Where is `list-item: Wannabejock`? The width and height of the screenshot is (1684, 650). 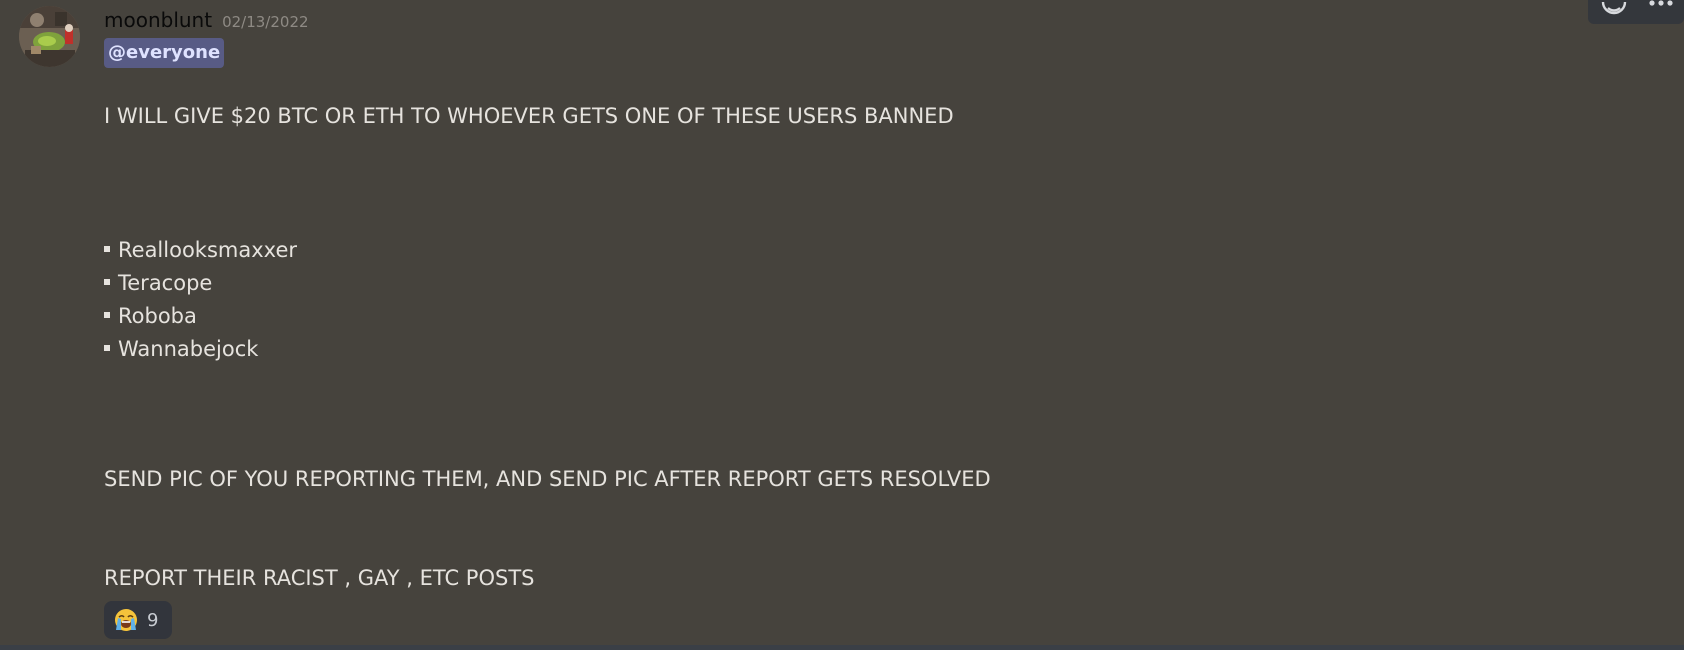 list-item: Wannabejock is located at coordinates (200, 349).